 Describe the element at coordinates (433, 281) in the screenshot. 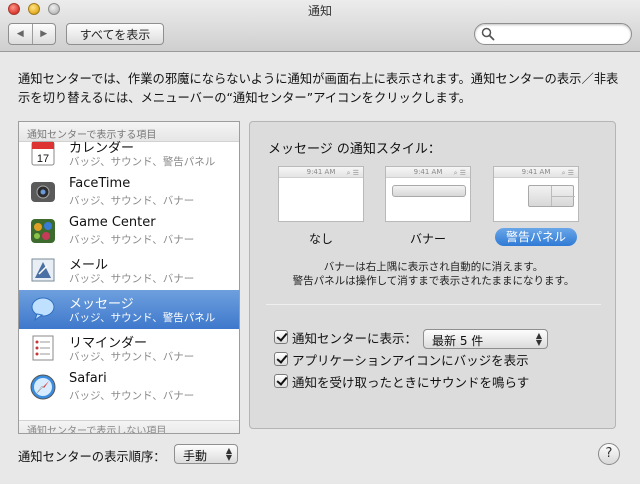

I see `style-description-line2: 警告パネルは操作して消すまで表示されたままになります。` at that location.